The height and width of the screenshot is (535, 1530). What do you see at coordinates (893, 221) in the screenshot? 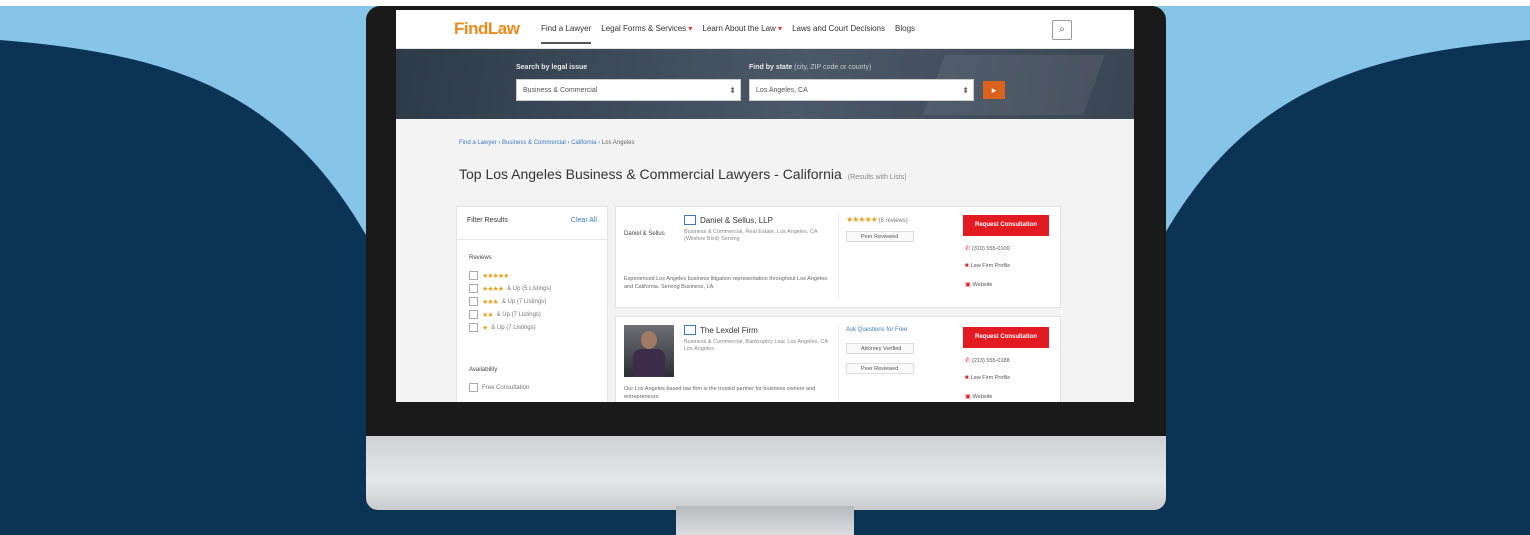
I see `review-count: (8 reviews)` at bounding box center [893, 221].